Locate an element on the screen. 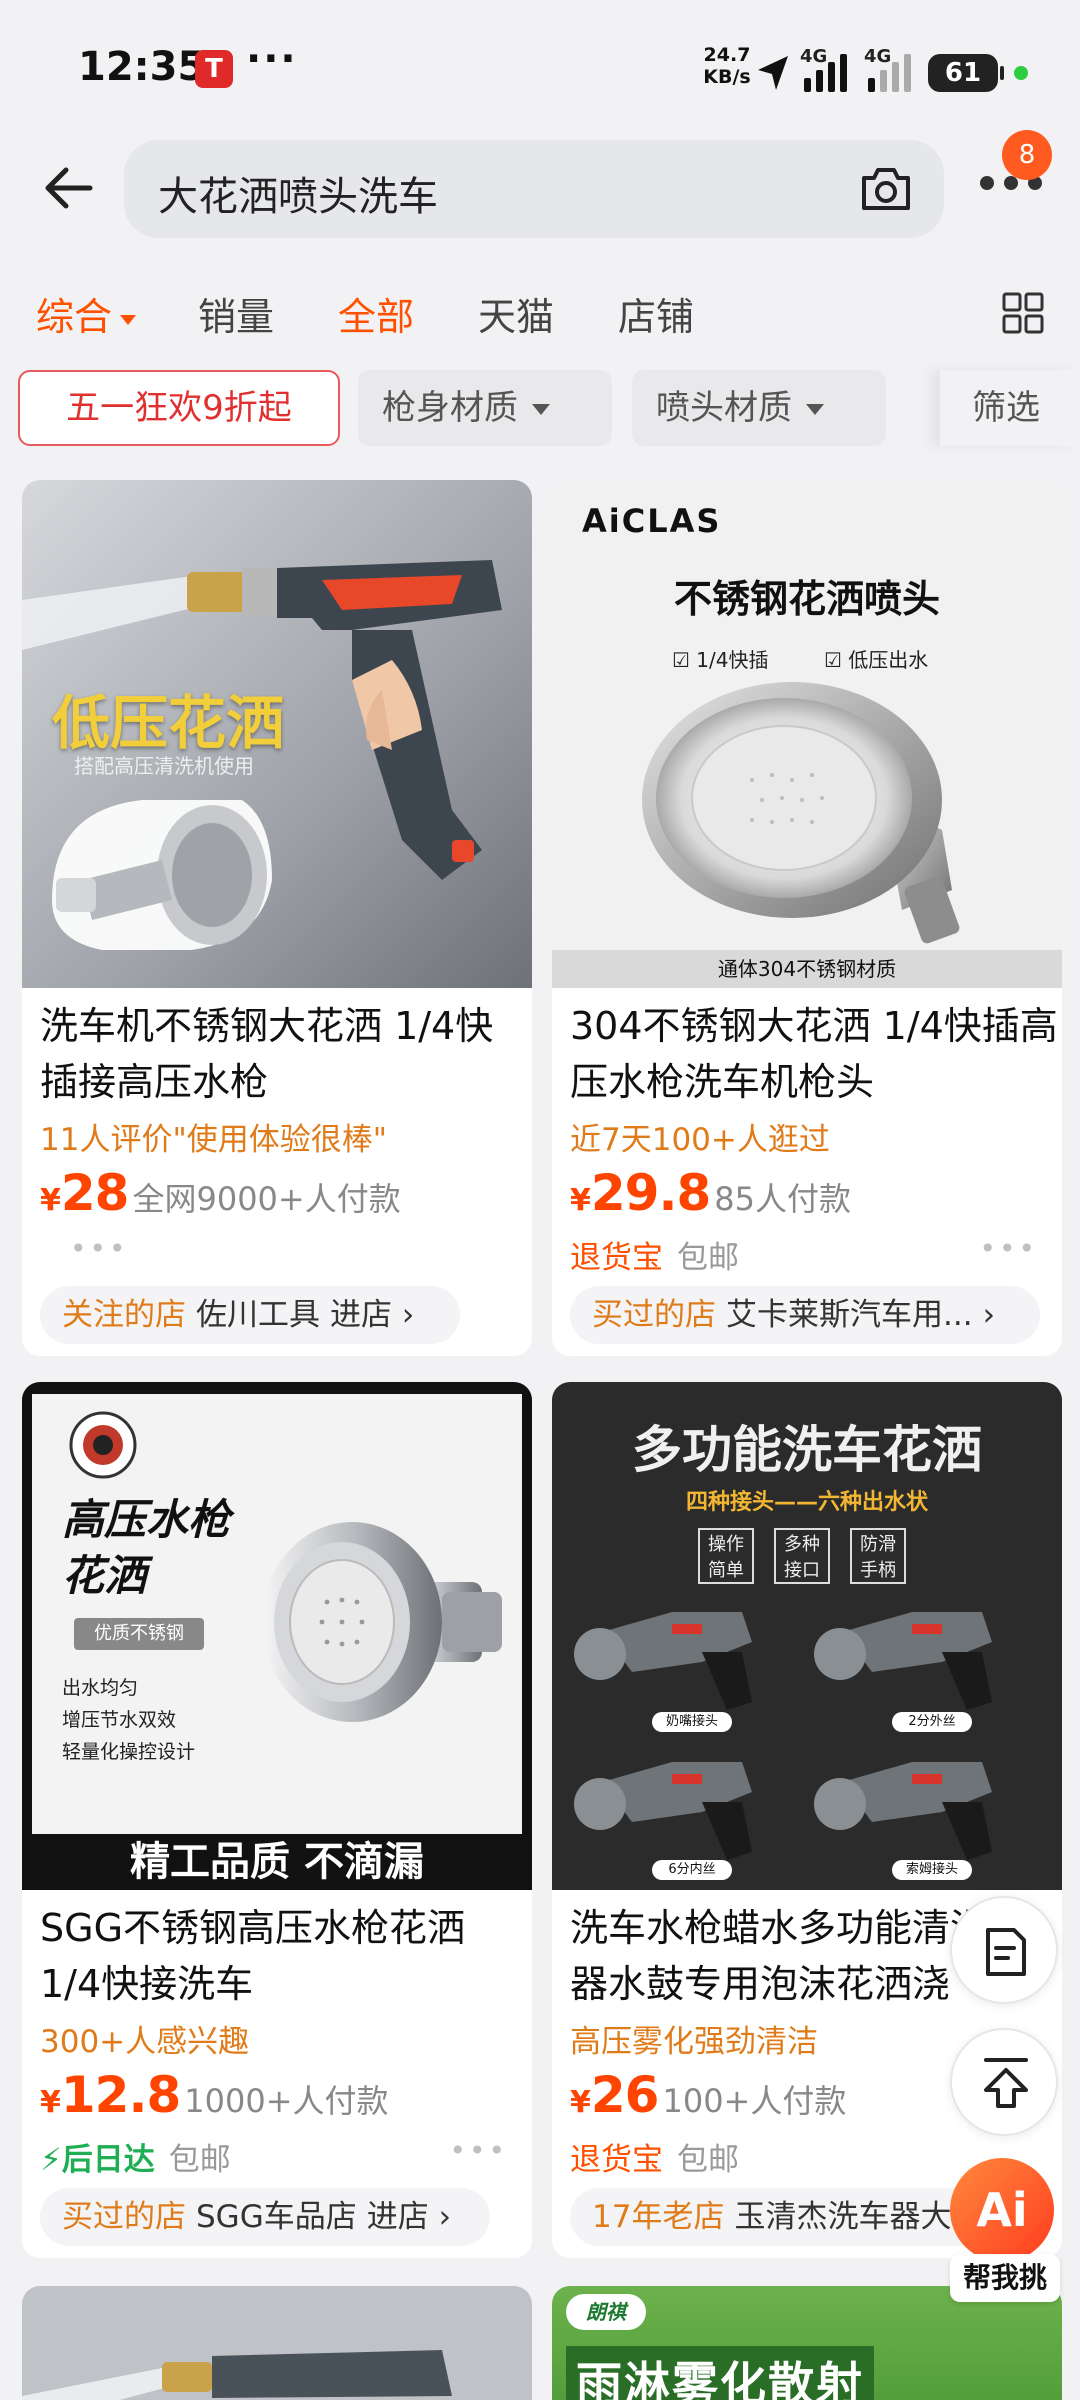 The height and width of the screenshot is (2400, 1080). status-more: ··· is located at coordinates (272, 59).